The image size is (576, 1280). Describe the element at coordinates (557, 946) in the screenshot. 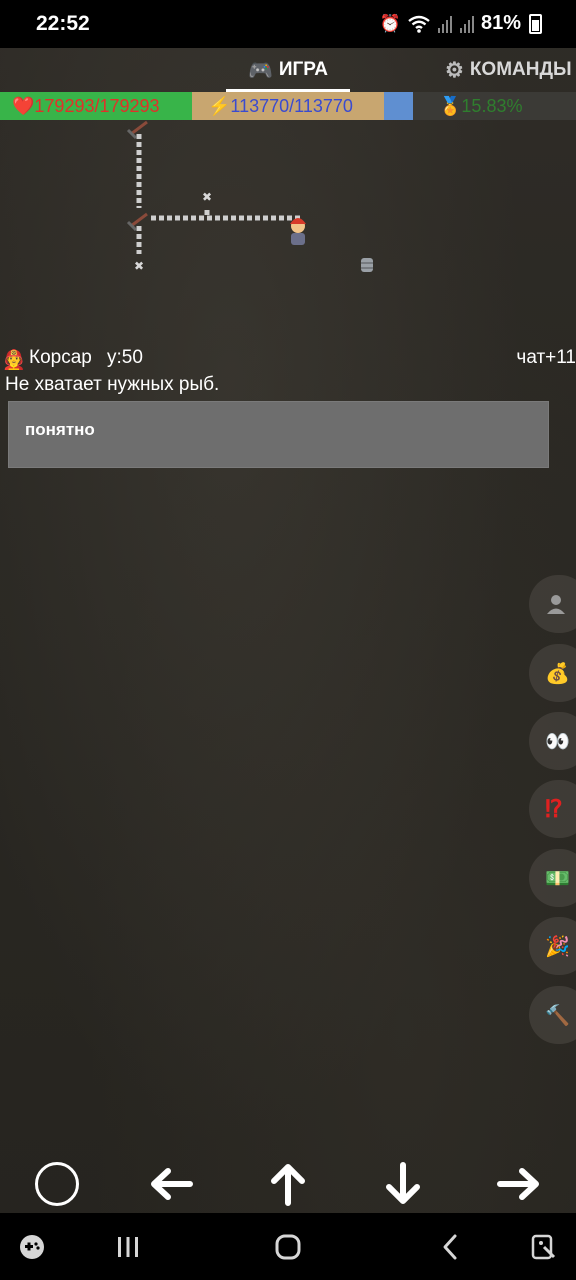

I see `party-popper-icon: 🎉` at that location.